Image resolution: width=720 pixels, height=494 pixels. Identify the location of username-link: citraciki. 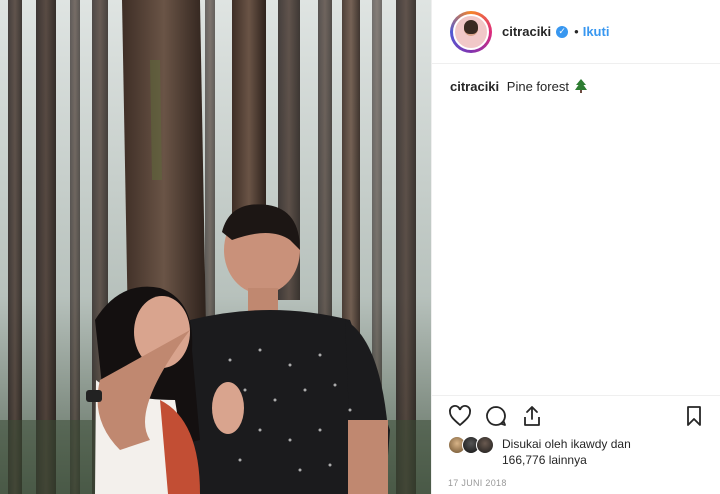
(526, 31).